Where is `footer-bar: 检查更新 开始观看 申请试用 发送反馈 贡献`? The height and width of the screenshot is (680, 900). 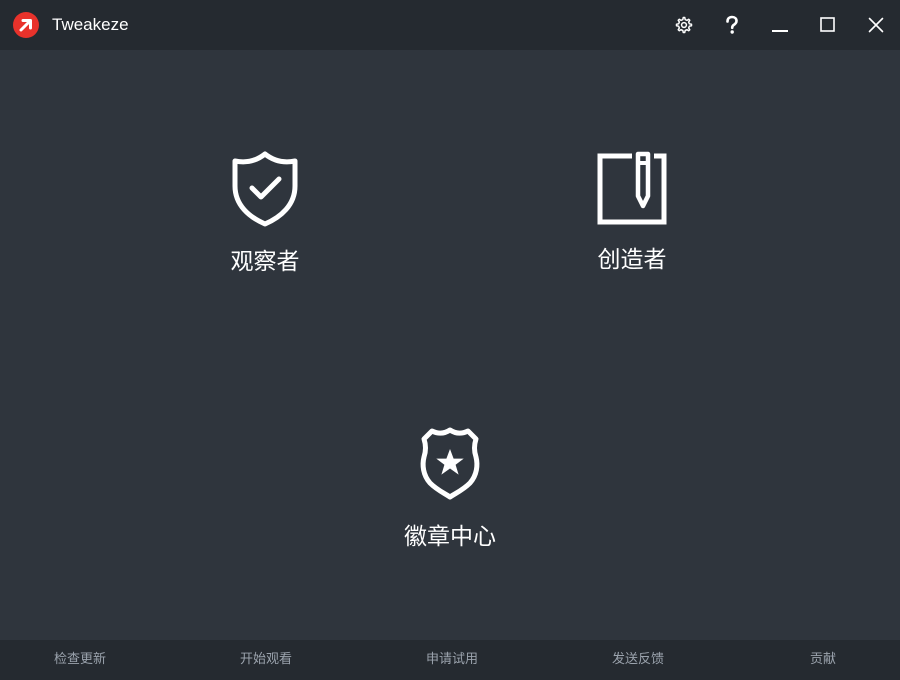 footer-bar: 检查更新 开始观看 申请试用 发送反馈 贡献 is located at coordinates (450, 660).